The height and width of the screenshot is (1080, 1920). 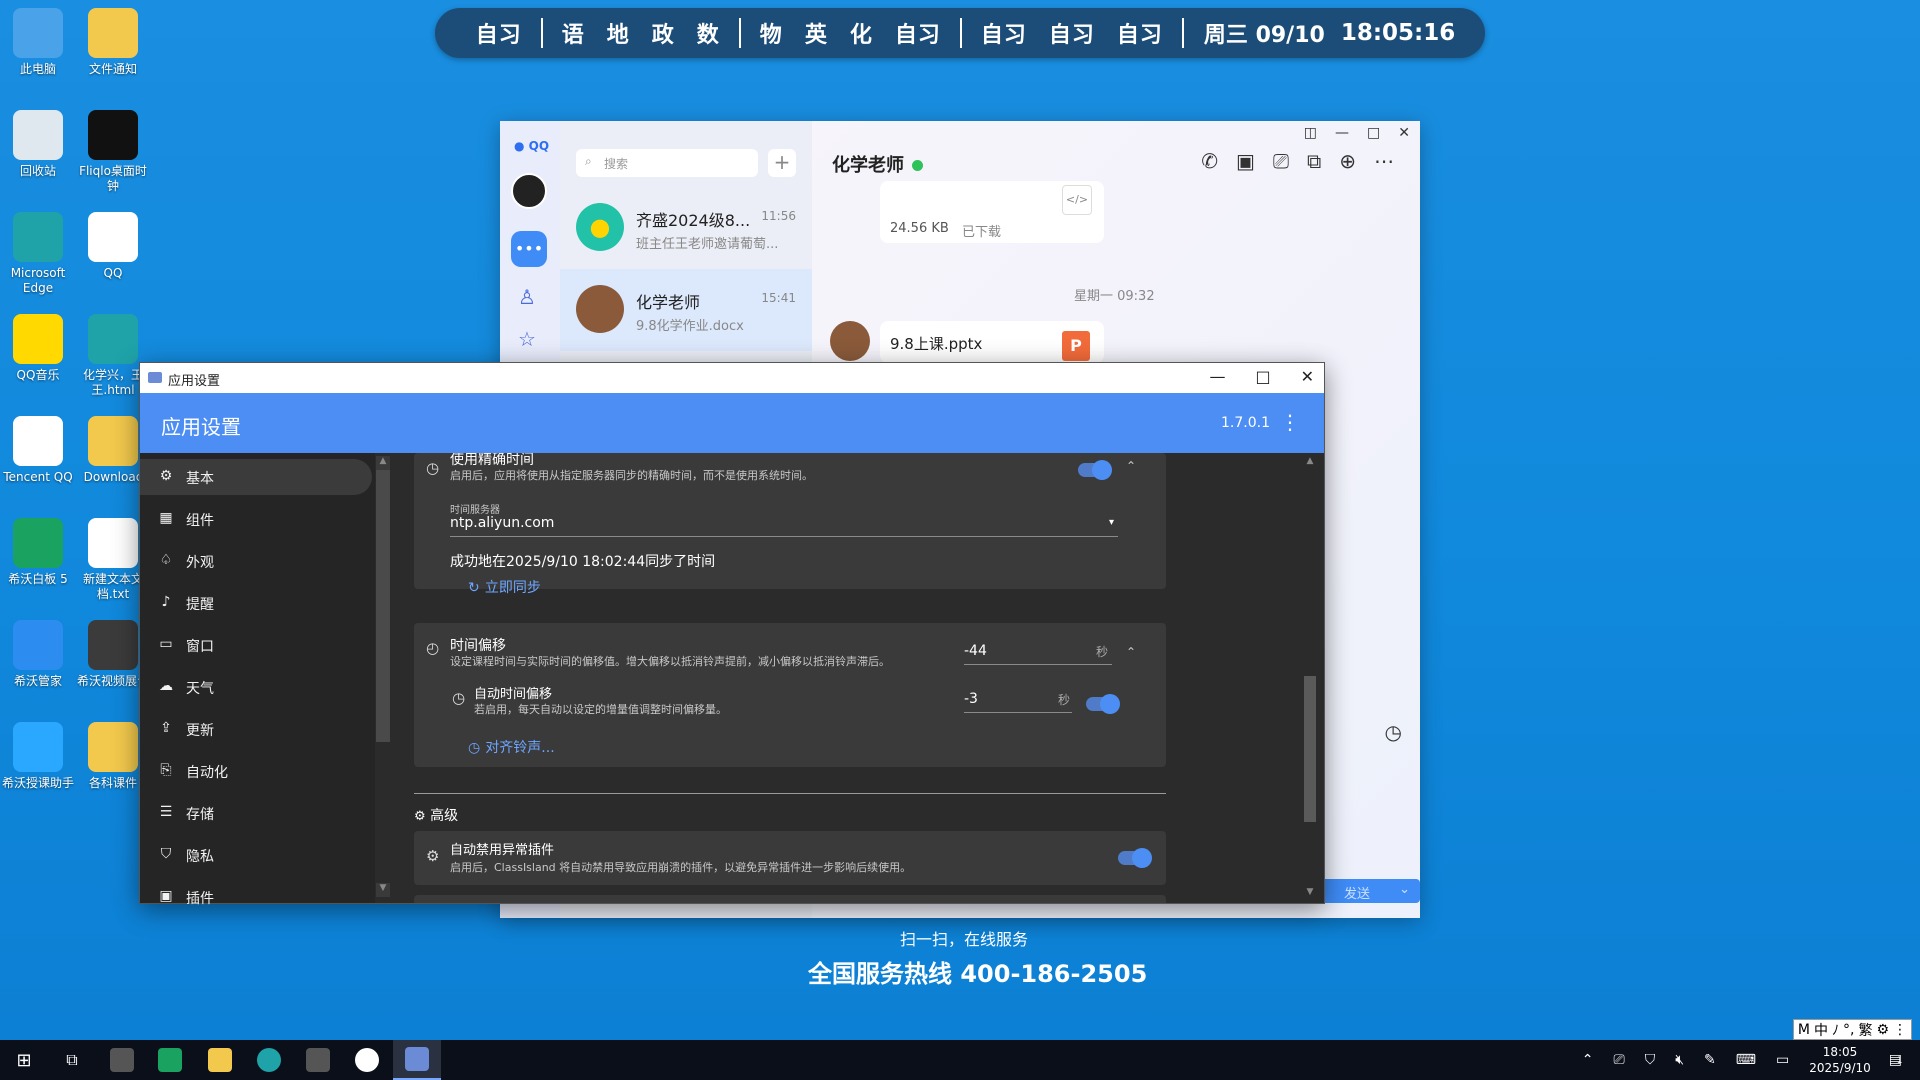 I want to click on taskbar-clock: 18:05 2025/9/10, so click(x=1840, y=1060).